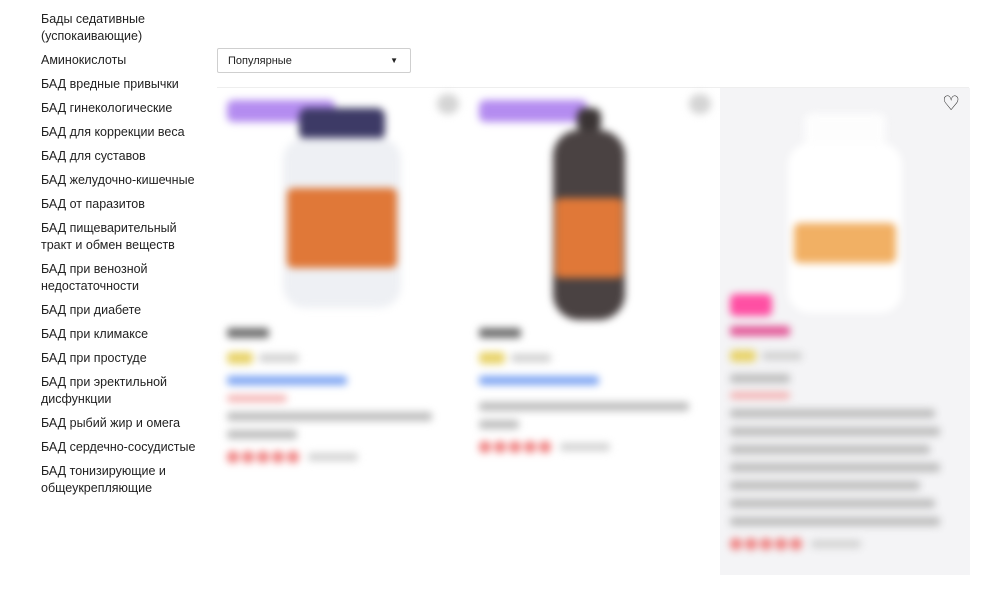 The height and width of the screenshot is (600, 1000). I want to click on caret-down-icon: ▼, so click(394, 60).